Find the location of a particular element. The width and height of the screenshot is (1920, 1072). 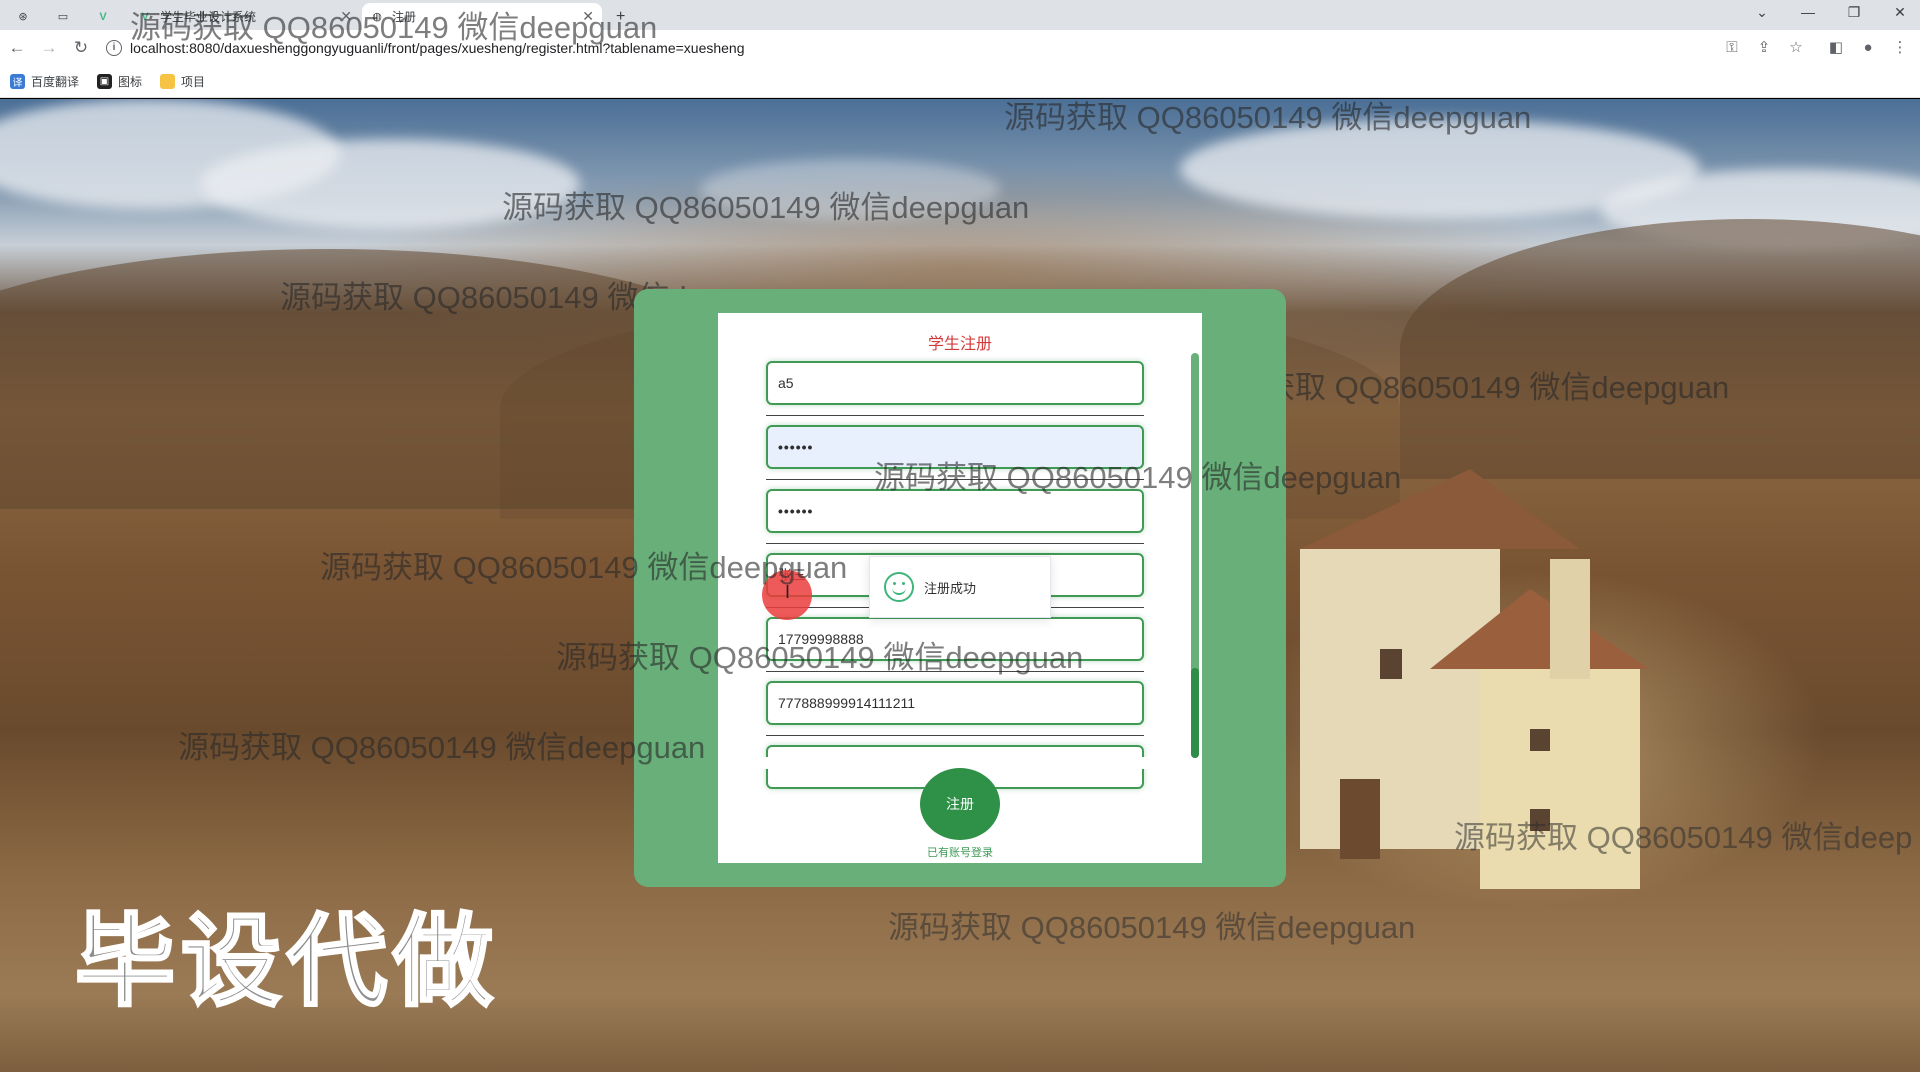

form-title: 学生注册 is located at coordinates (959, 344).